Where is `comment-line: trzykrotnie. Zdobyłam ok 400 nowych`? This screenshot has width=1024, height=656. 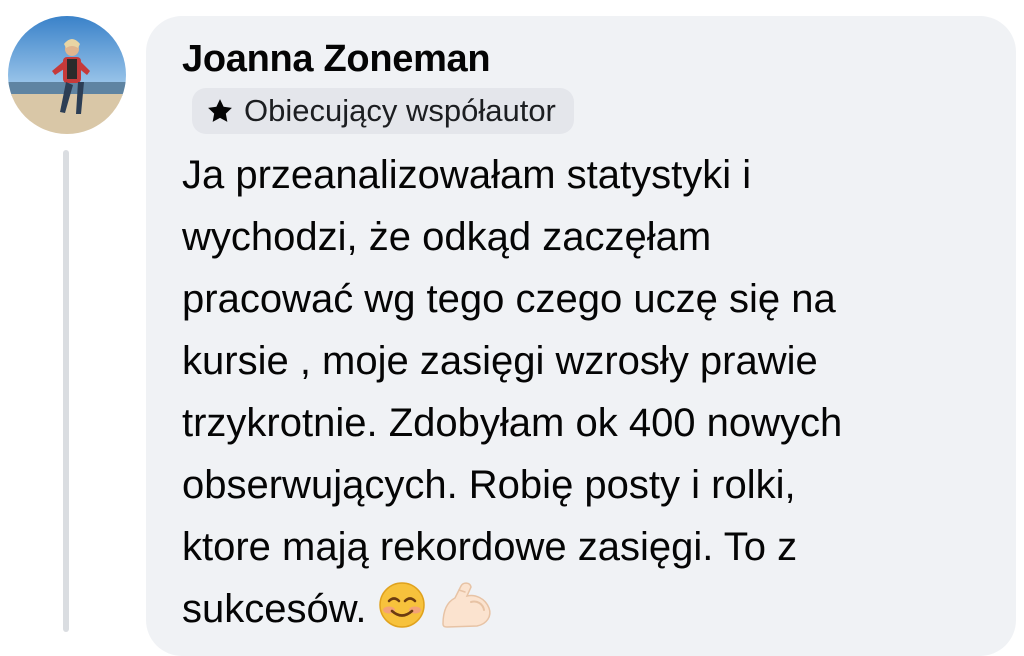 comment-line: trzykrotnie. Zdobyłam ok 400 nowych is located at coordinates (512, 423).